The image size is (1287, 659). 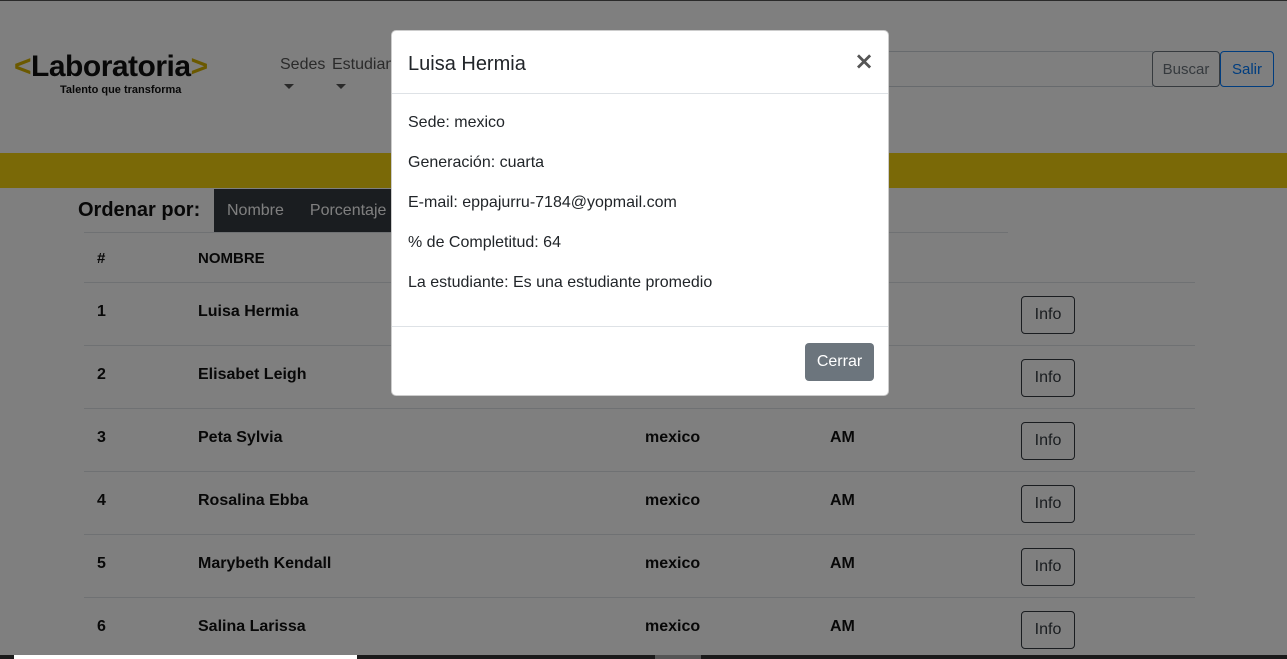 What do you see at coordinates (476, 162) in the screenshot?
I see `modal-generacion-line: Generación: cuarta` at bounding box center [476, 162].